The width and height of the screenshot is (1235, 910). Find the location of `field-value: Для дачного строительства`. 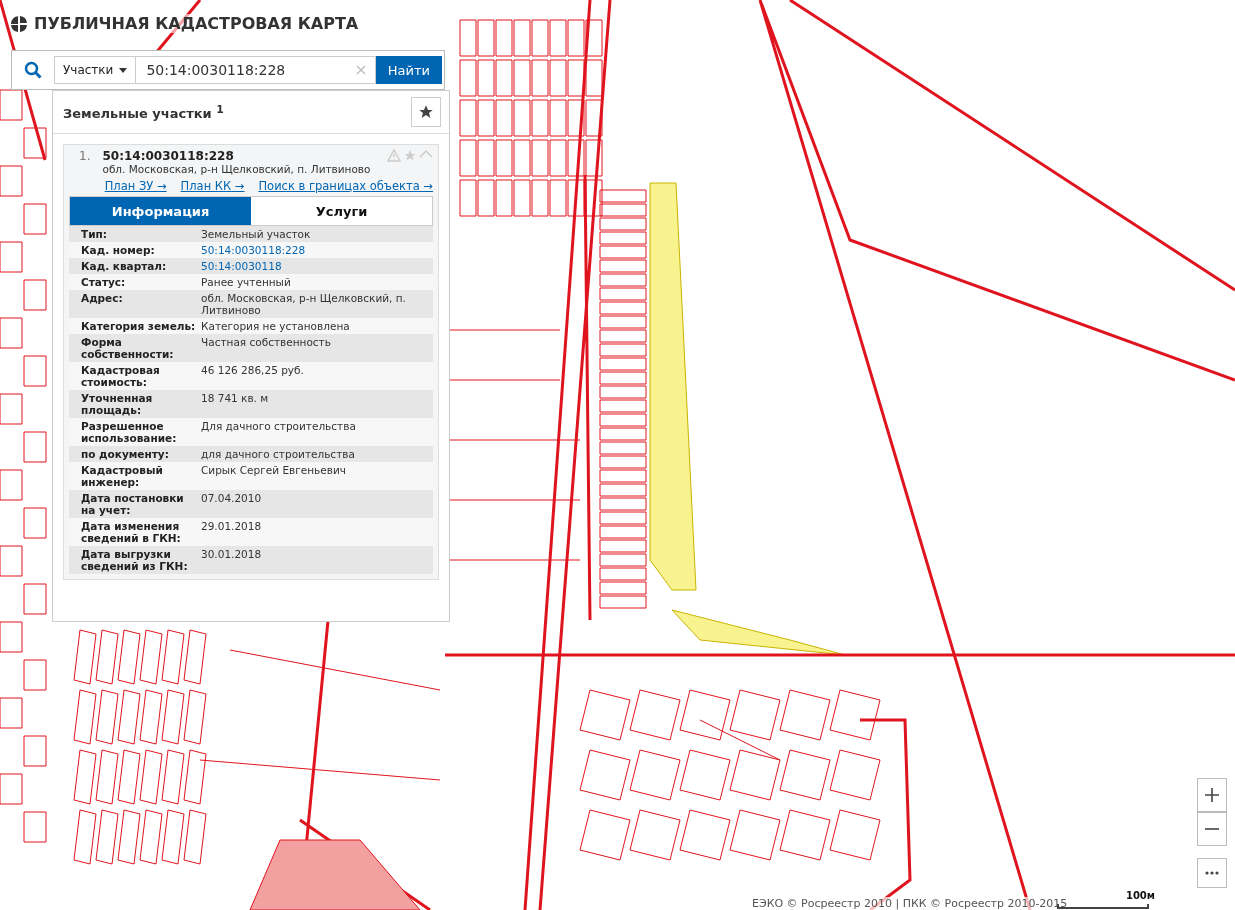

field-value: Для дачного строительства is located at coordinates (279, 427).